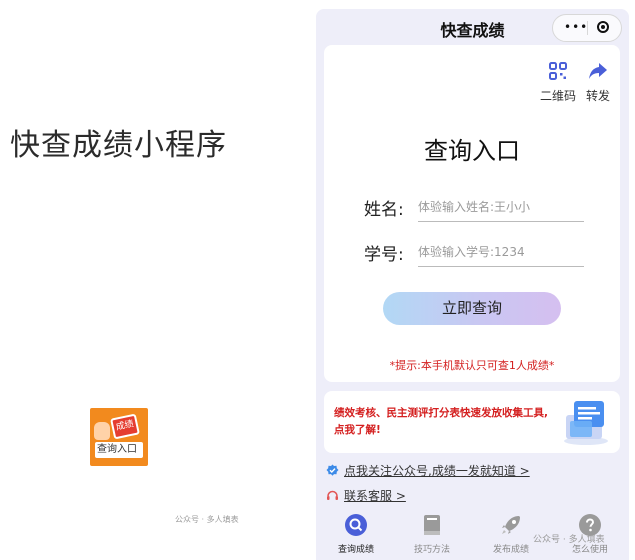 The image size is (635, 560). I want to click on app-logo: 成绩 查询入口, so click(119, 437).